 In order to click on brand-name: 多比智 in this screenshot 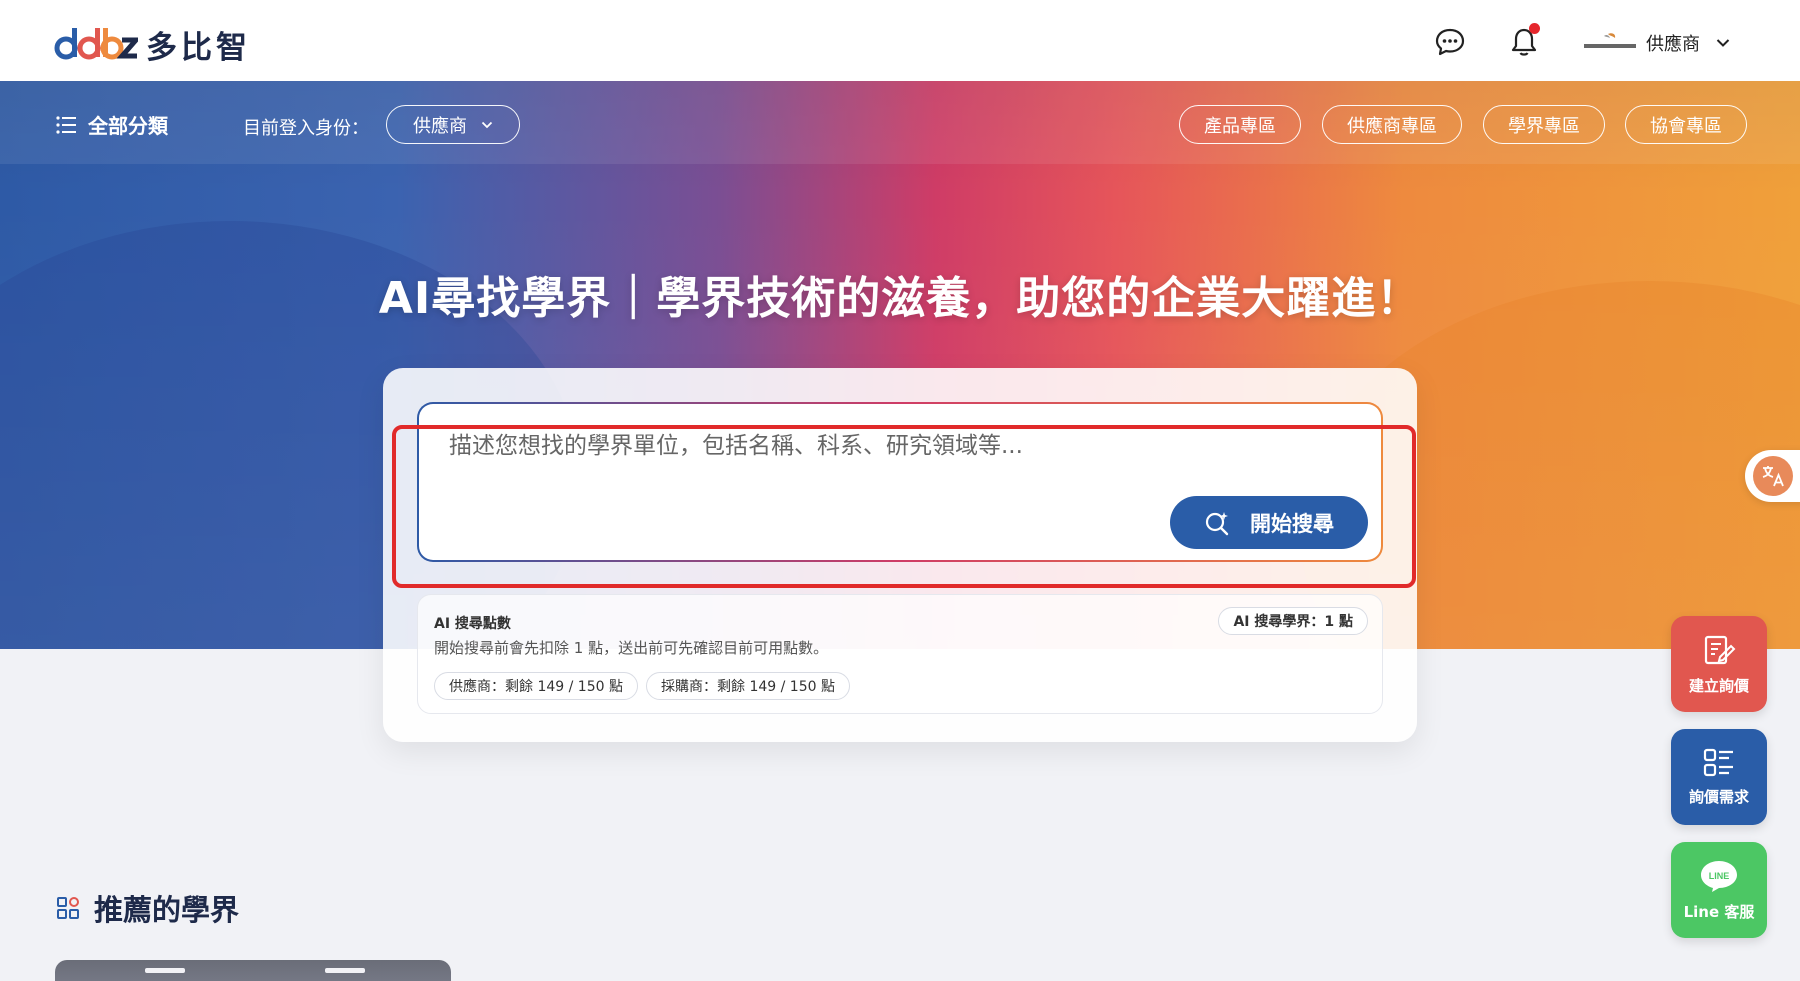, I will do `click(198, 47)`.